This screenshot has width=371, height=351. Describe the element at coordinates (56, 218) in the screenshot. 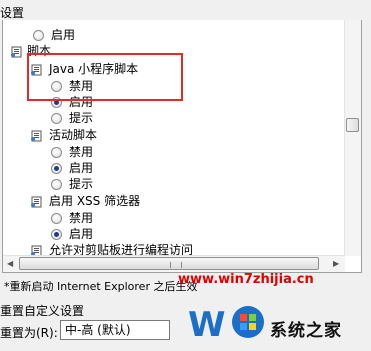

I see `radio-xss-disable` at that location.